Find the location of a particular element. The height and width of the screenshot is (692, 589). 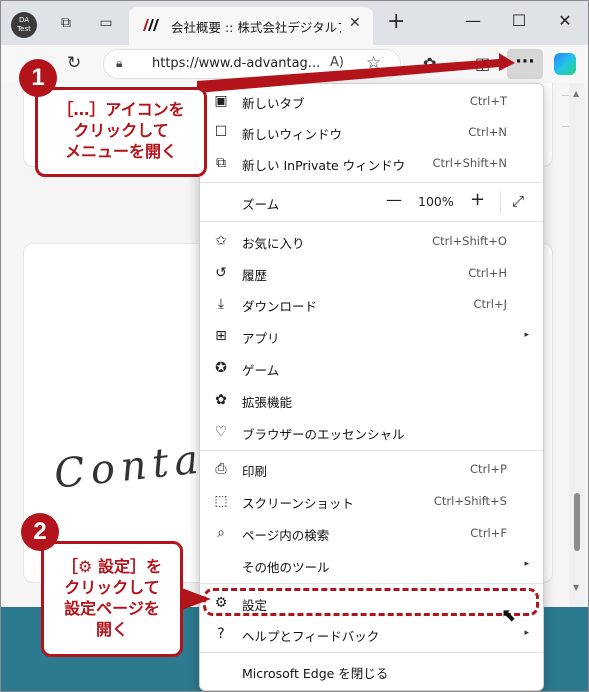

callout-step2-line3: 設定ページを is located at coordinates (112, 608).